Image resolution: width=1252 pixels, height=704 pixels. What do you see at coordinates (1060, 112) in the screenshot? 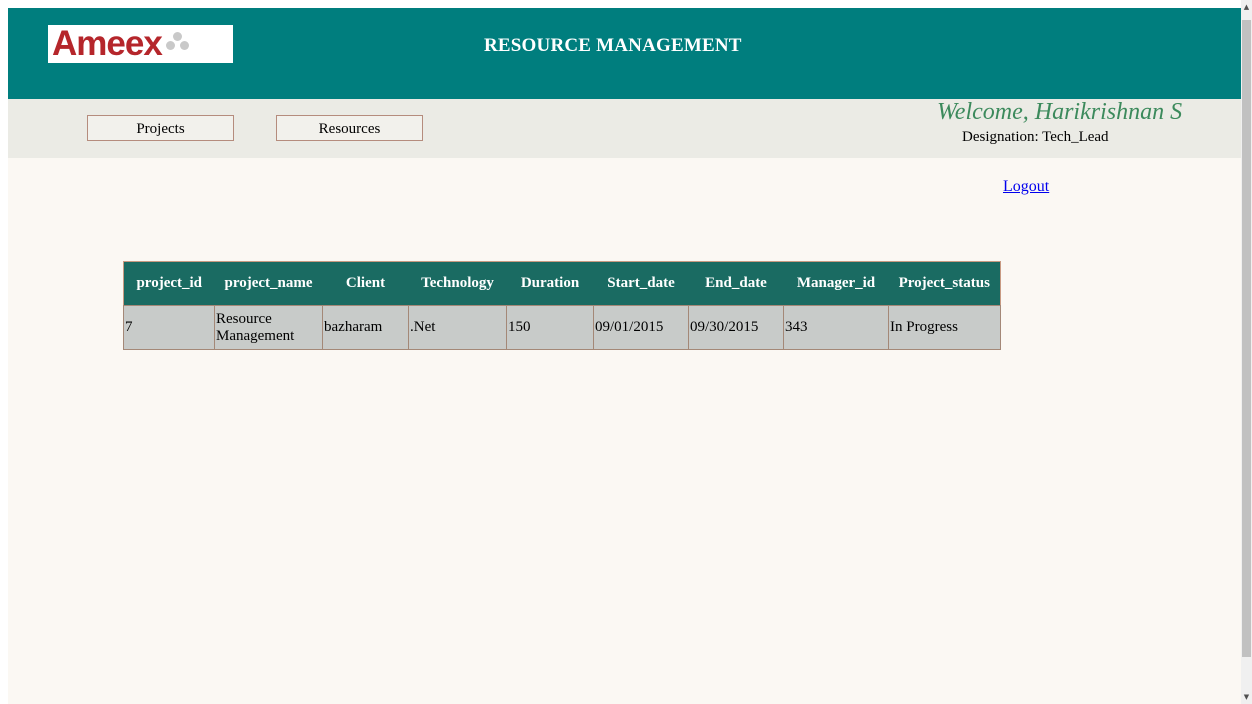
I see `welcome-message: Welcome, Harikrishnan S` at bounding box center [1060, 112].